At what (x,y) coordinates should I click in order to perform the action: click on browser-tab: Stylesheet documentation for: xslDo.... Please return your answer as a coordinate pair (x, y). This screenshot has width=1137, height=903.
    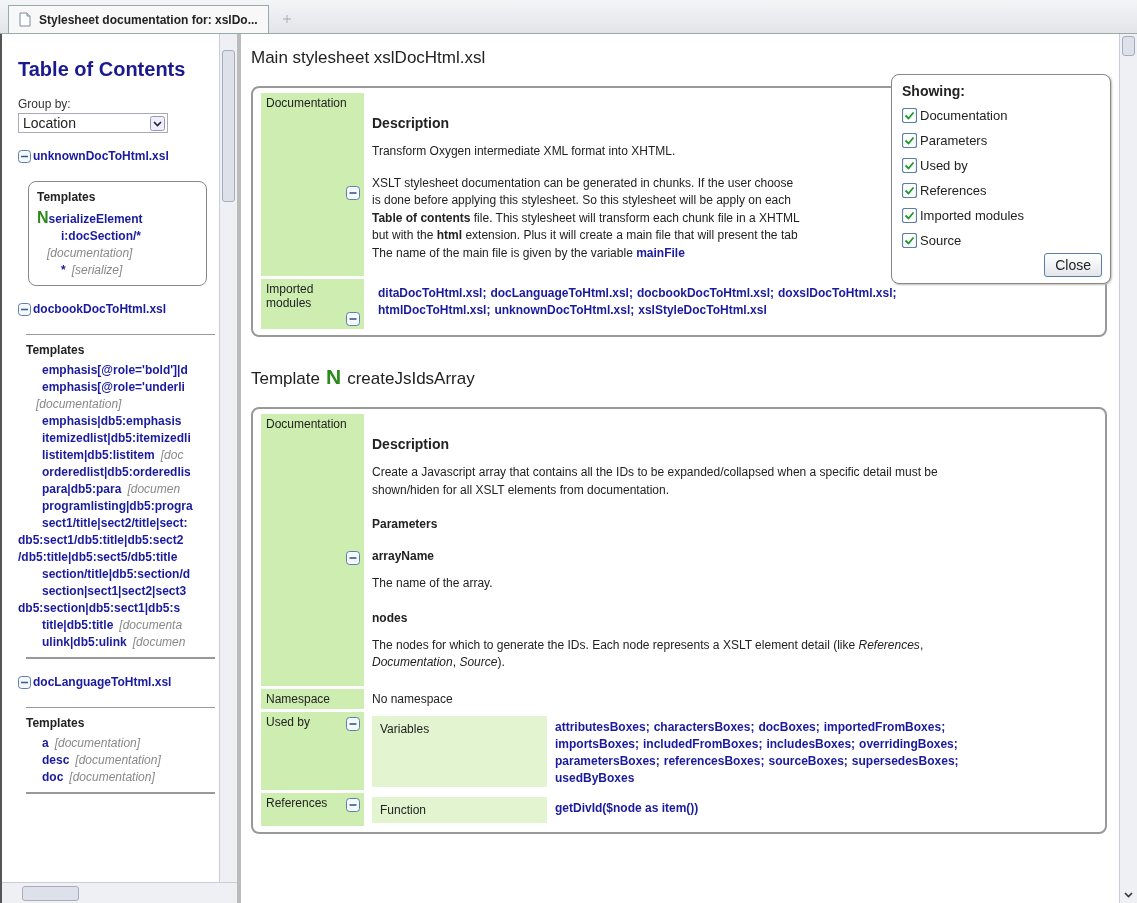
    Looking at the image, I should click on (138, 19).